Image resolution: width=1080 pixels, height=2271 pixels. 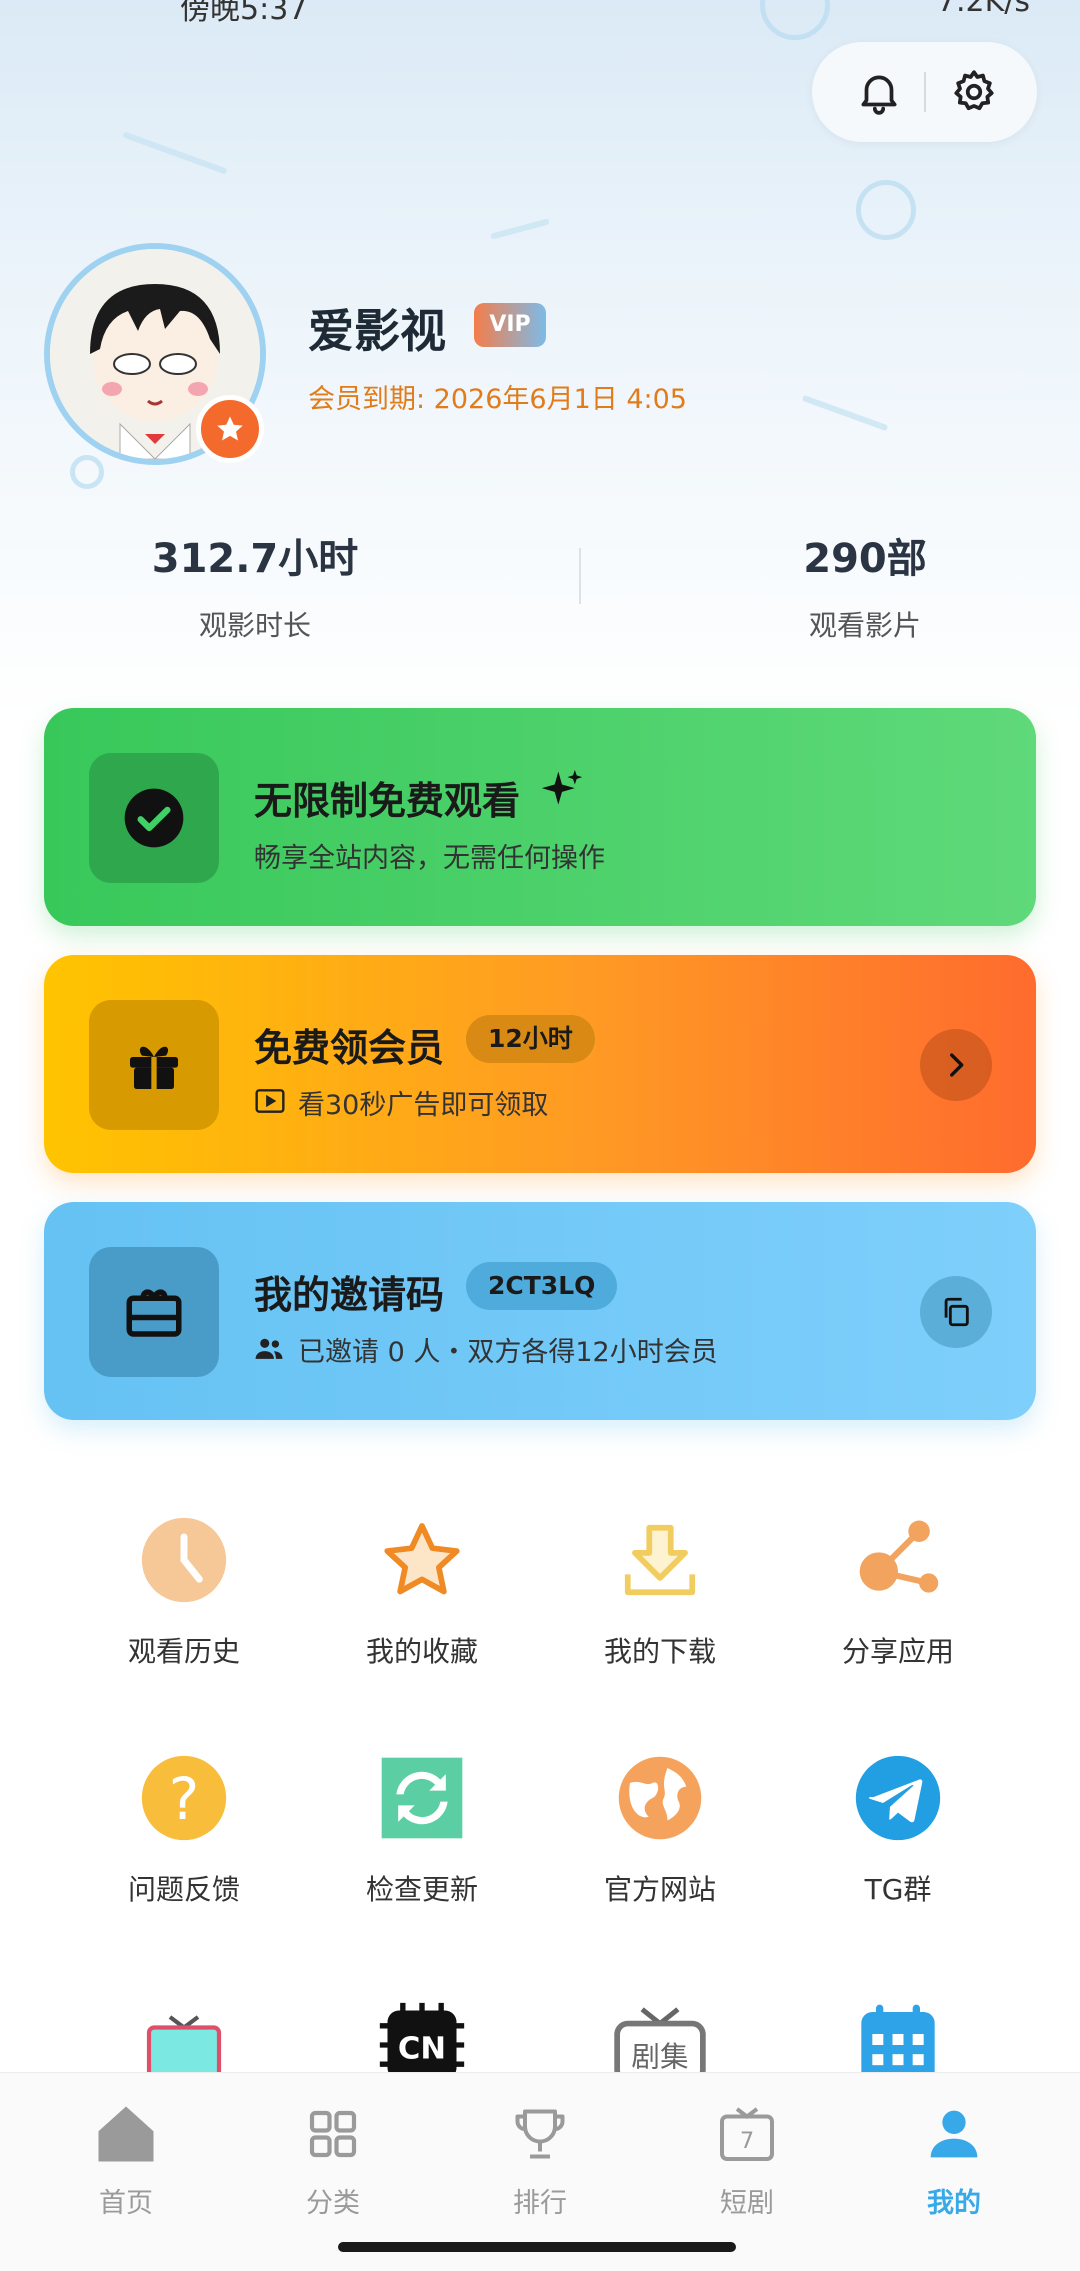 I want to click on top-actions, so click(x=924, y=92).